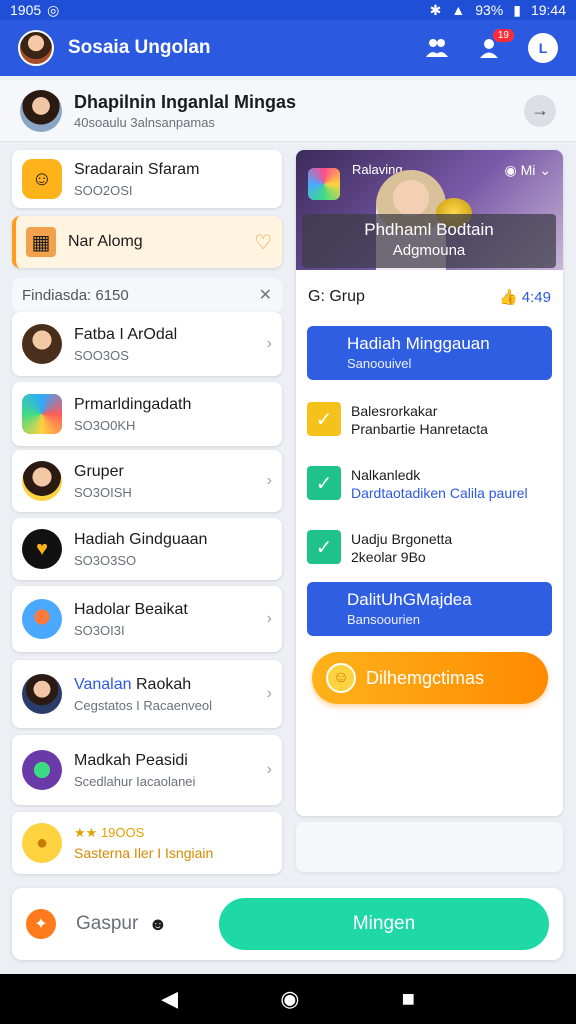  I want to click on list-item: Hadolar Beaikat SO3OI3I ›, so click(147, 619).